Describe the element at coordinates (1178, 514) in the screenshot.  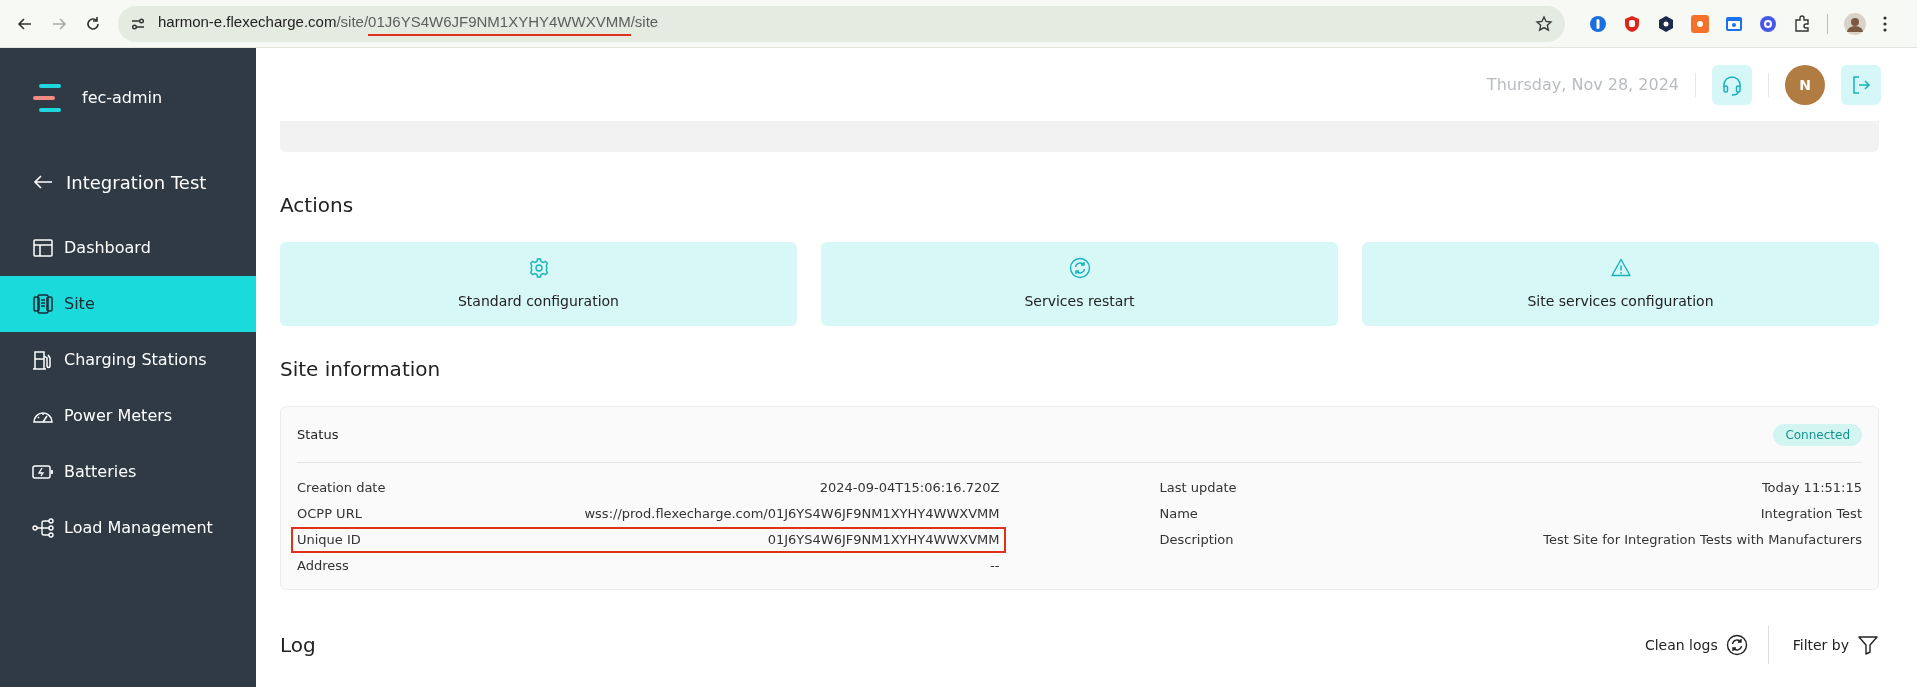
I see `field-label: Name` at that location.